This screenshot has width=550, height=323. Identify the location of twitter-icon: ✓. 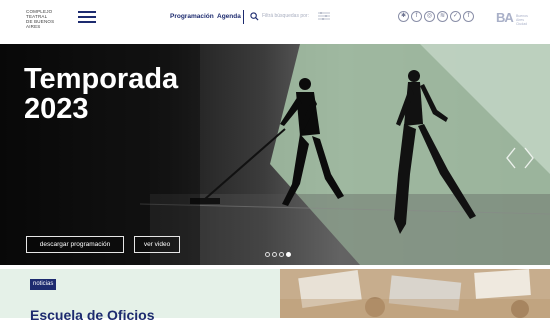
(455, 16).